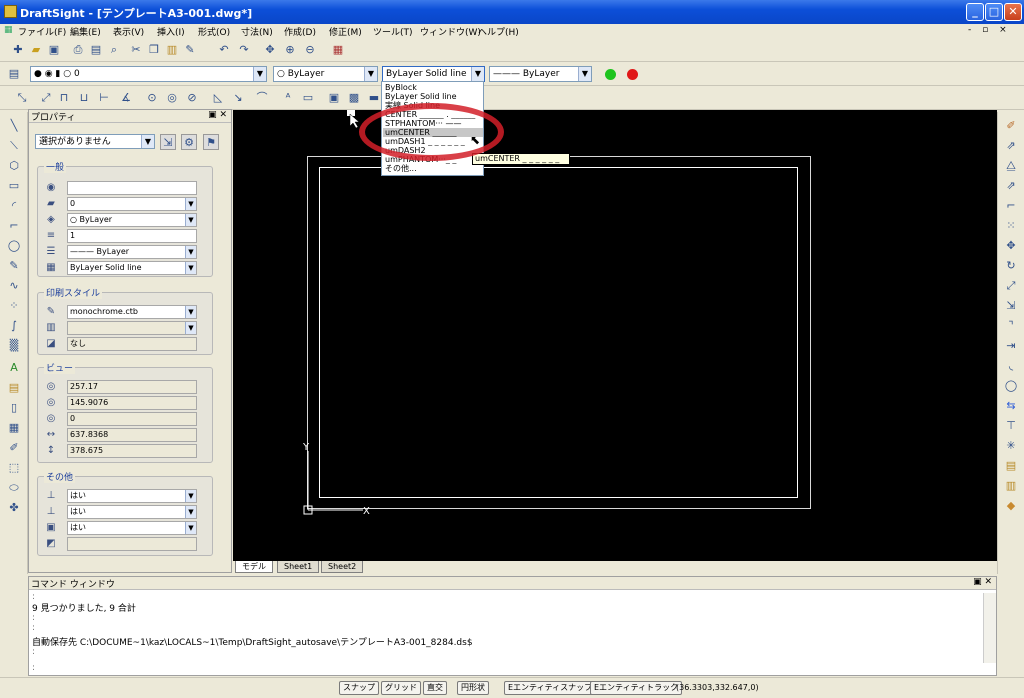 The height and width of the screenshot is (698, 1024). What do you see at coordinates (14, 326) in the screenshot?
I see `curve-icon: ∫` at bounding box center [14, 326].